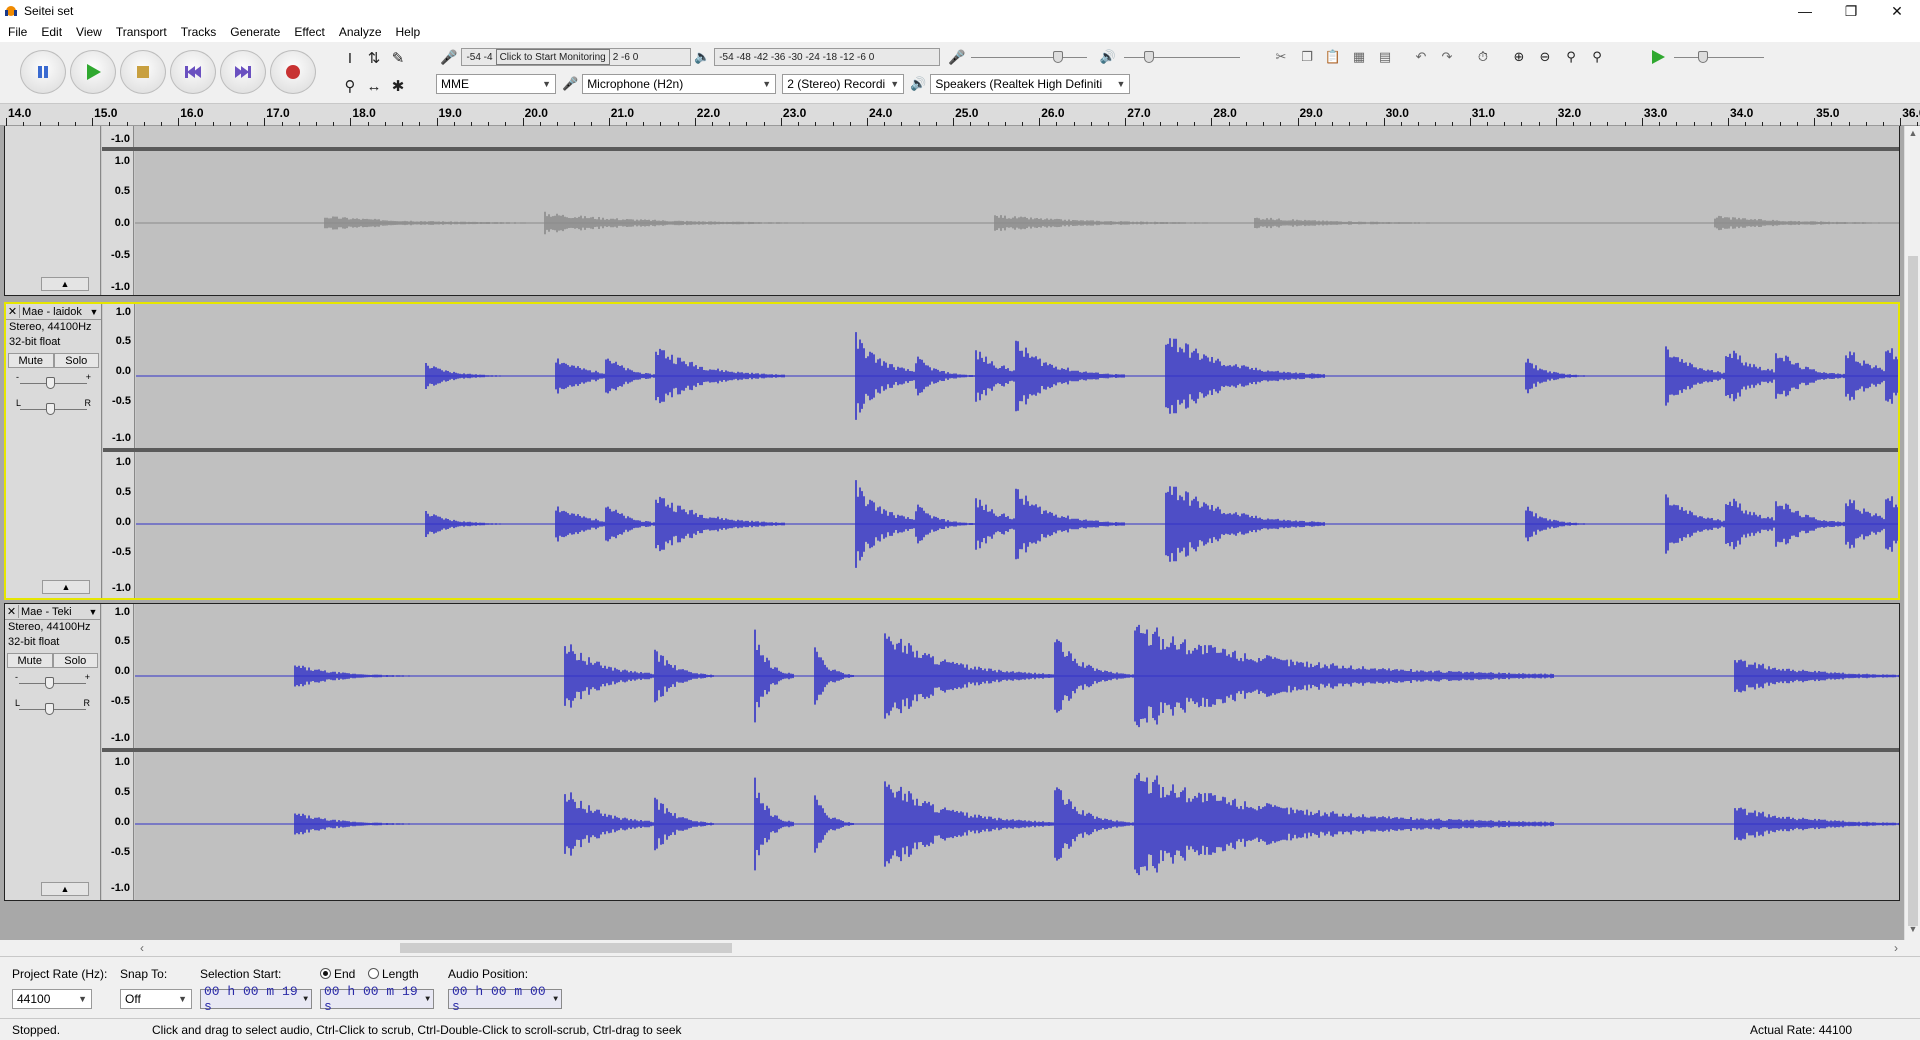 The width and height of the screenshot is (1920, 1040). Describe the element at coordinates (393, 974) in the screenshot. I see `length-option: Length` at that location.